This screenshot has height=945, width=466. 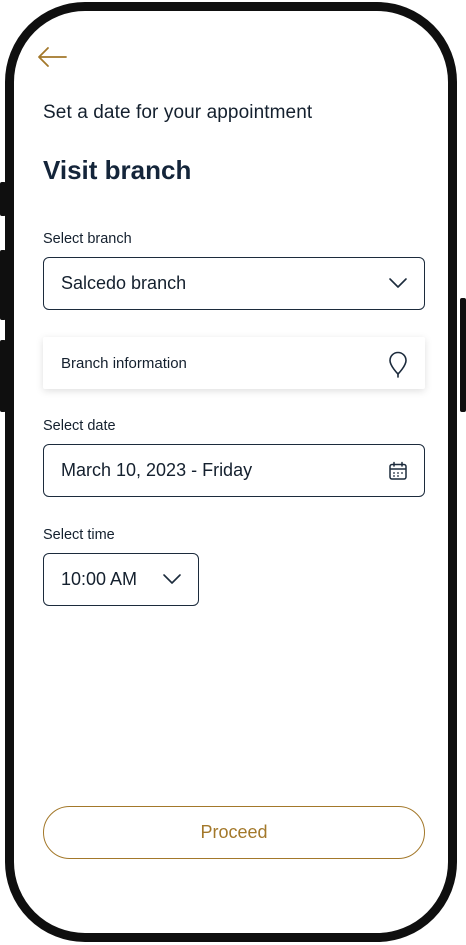 What do you see at coordinates (463, 355) in the screenshot?
I see `device-power-button` at bounding box center [463, 355].